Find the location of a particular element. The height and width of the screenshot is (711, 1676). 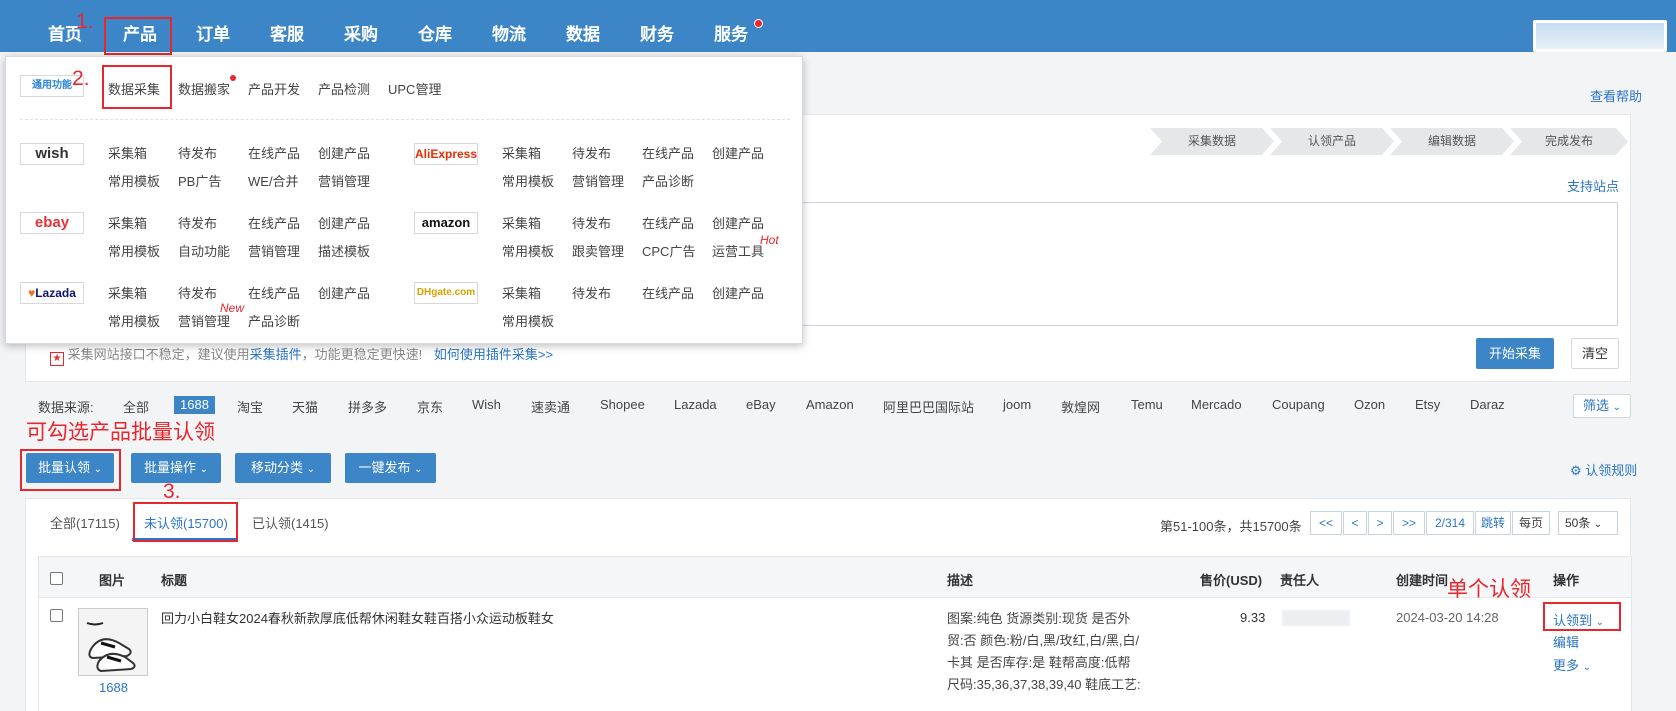

ae-templates: 常用模板 is located at coordinates (528, 180).